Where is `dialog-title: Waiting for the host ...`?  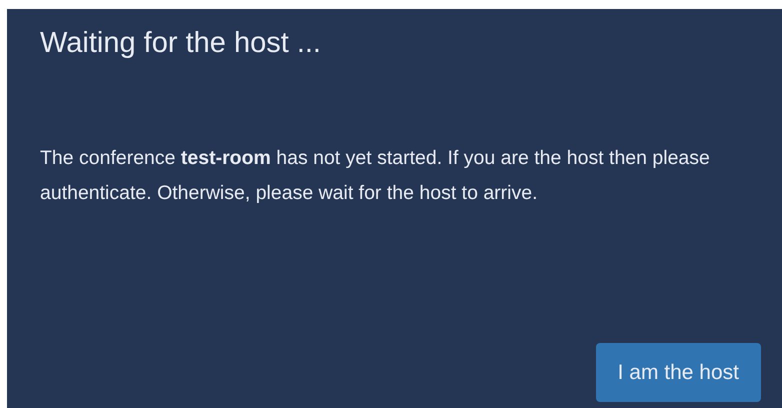
dialog-title: Waiting for the host ... is located at coordinates (180, 43).